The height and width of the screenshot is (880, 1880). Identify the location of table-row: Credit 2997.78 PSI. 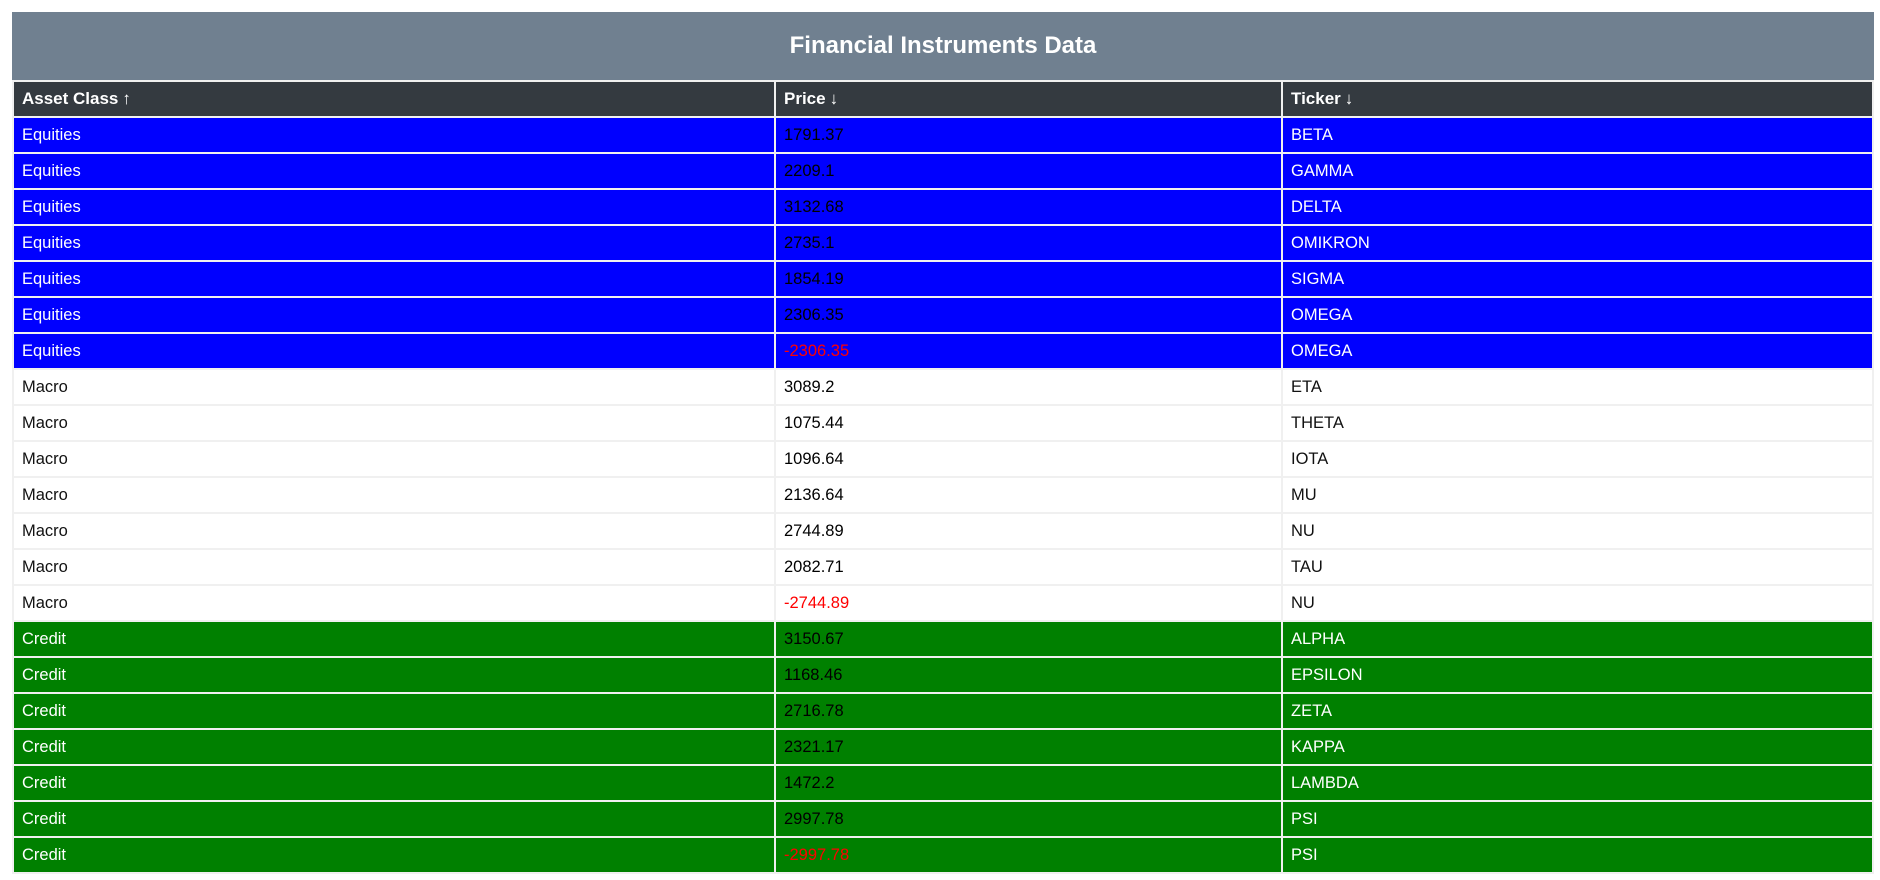
(943, 819).